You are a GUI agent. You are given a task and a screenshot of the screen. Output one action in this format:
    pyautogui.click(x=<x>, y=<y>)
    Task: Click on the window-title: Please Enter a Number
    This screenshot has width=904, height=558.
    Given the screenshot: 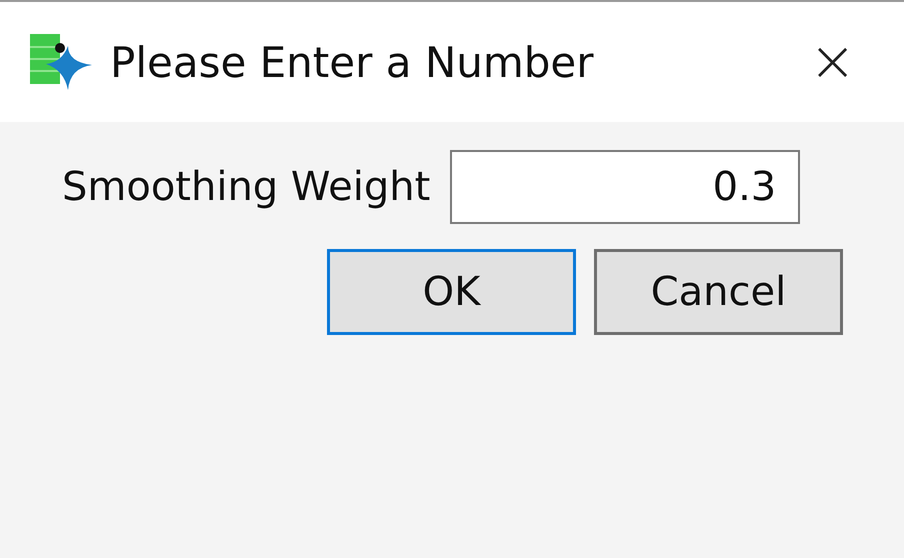 What is the action you would take?
    pyautogui.click(x=352, y=62)
    